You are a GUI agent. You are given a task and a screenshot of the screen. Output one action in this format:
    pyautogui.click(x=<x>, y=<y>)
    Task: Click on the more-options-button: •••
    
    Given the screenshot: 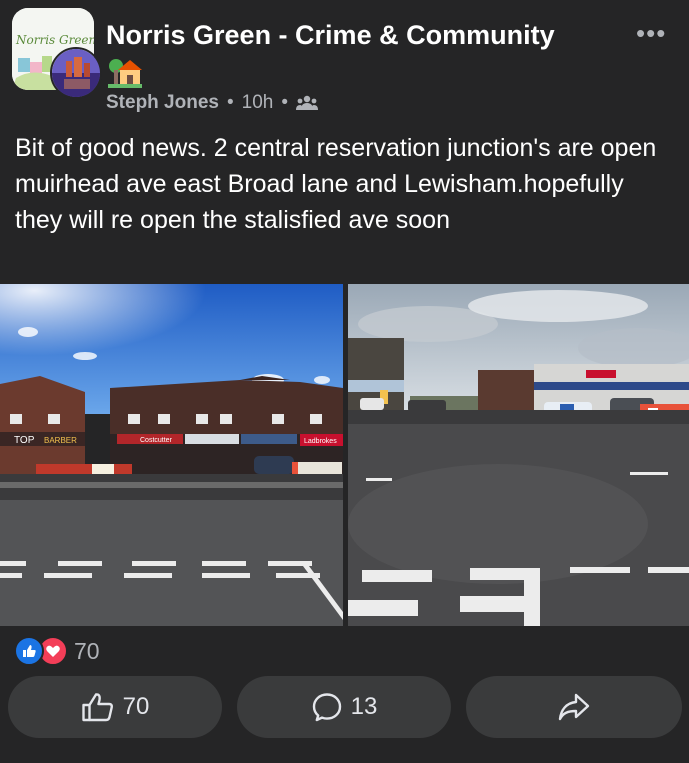 What is the action you would take?
    pyautogui.click(x=659, y=35)
    